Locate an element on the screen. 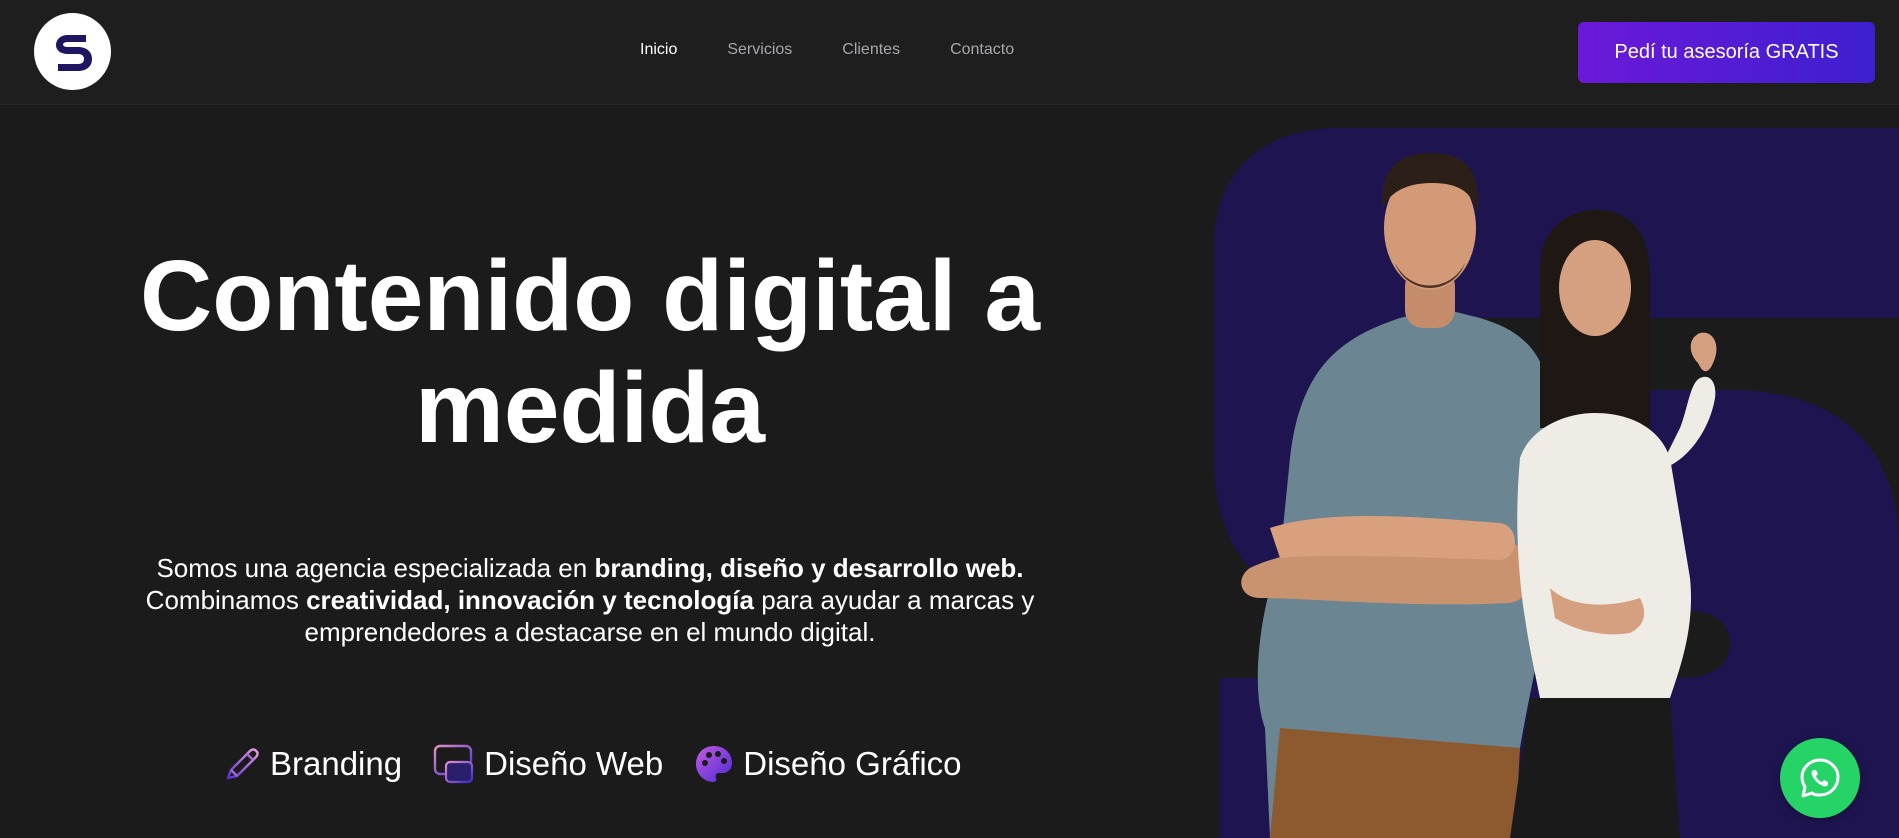 The height and width of the screenshot is (838, 1899). hero-title-line-1: Contenido digital a is located at coordinates (590, 296).